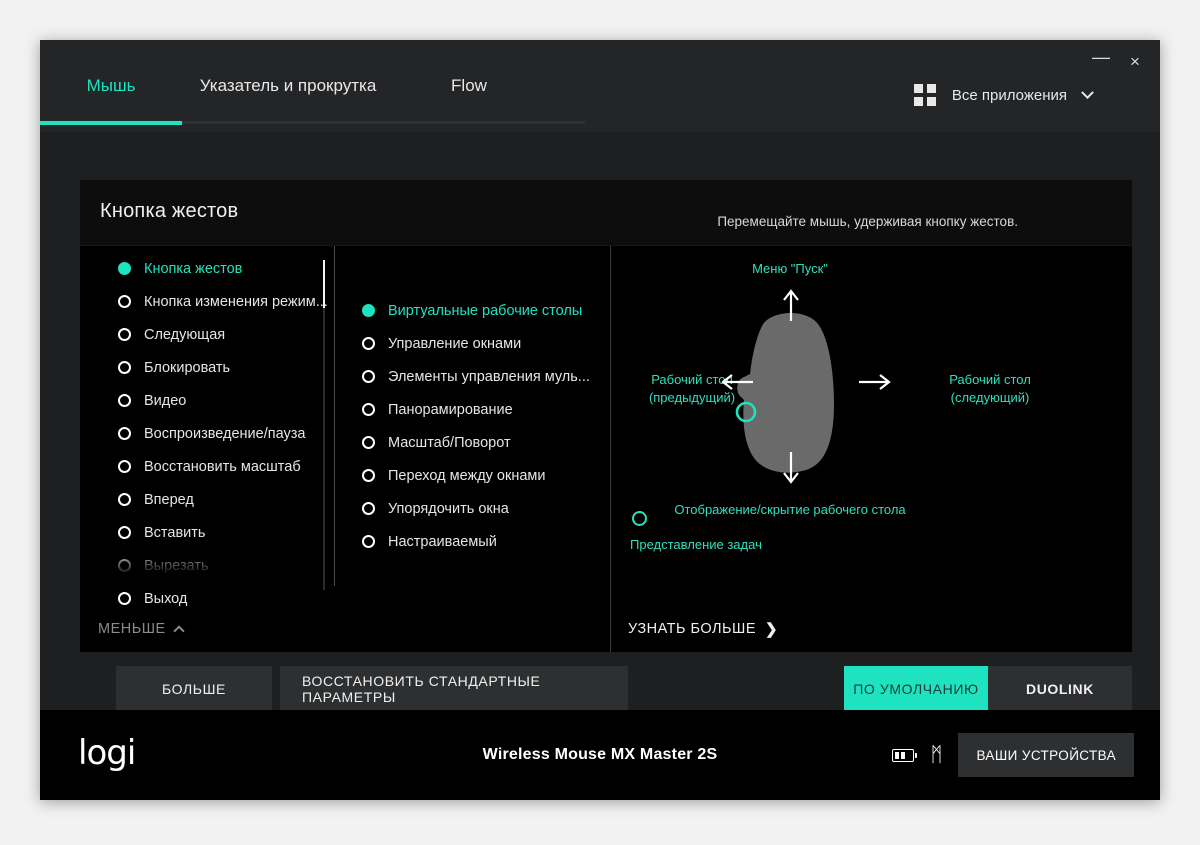 The width and height of the screenshot is (1200, 845). What do you see at coordinates (165, 400) in the screenshot?
I see `action-item-label: Видео` at bounding box center [165, 400].